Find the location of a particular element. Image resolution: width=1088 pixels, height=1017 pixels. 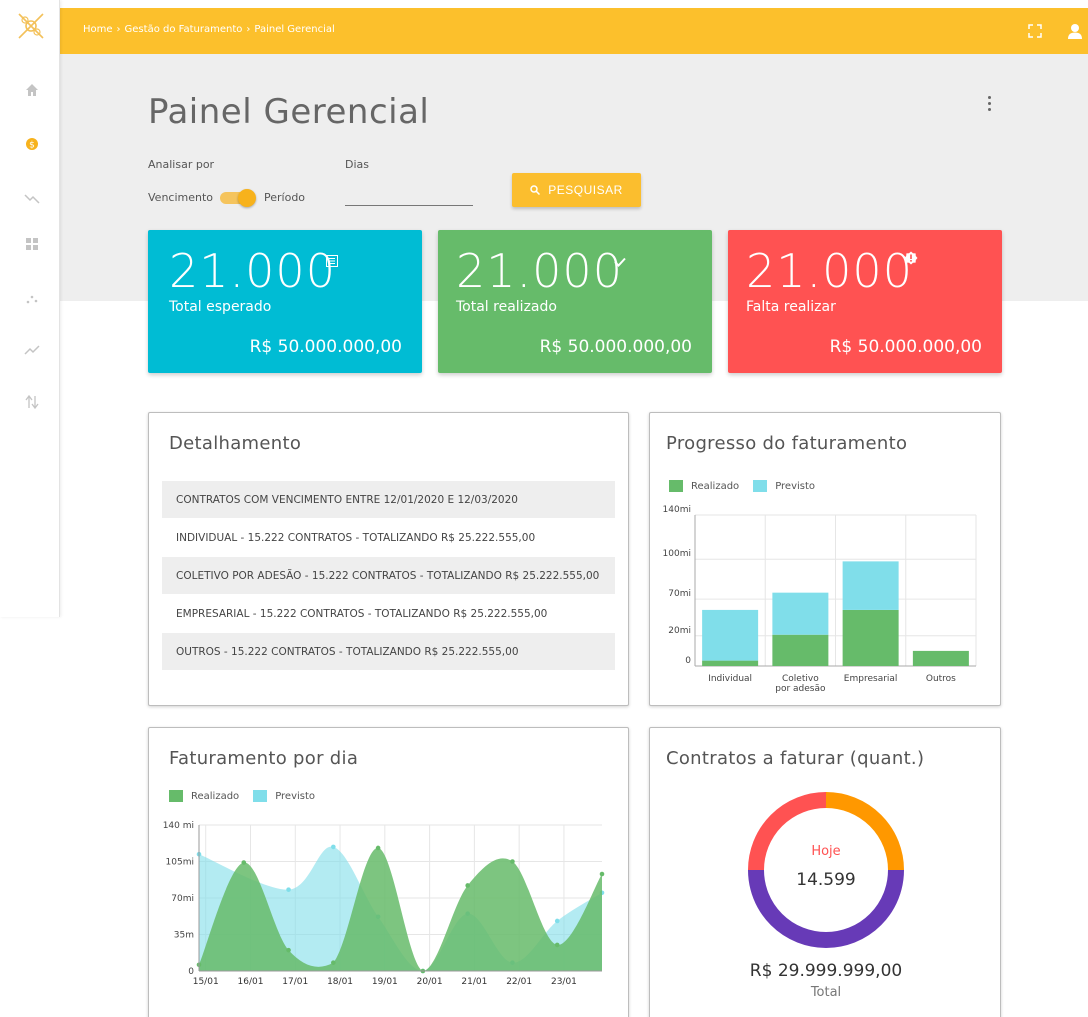

y-tick-label: 140mi is located at coordinates (677, 510).